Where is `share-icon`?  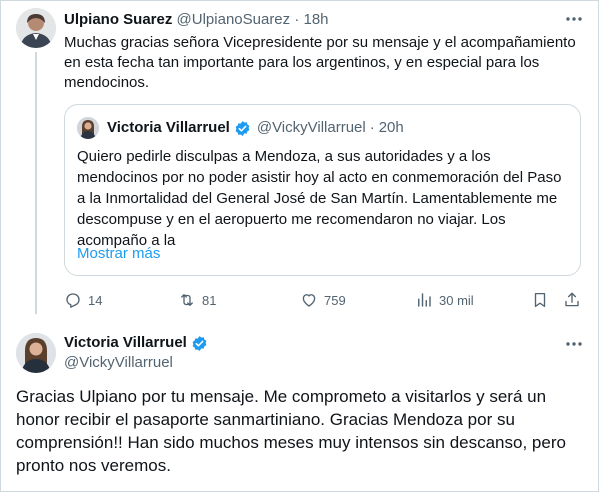 share-icon is located at coordinates (575, 300).